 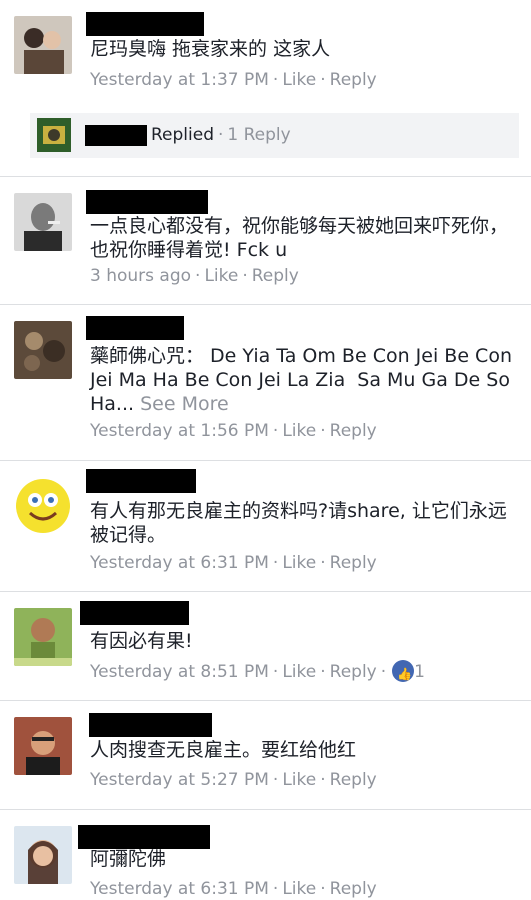 What do you see at coordinates (140, 276) in the screenshot?
I see `timestamp: 3 hours ago` at bounding box center [140, 276].